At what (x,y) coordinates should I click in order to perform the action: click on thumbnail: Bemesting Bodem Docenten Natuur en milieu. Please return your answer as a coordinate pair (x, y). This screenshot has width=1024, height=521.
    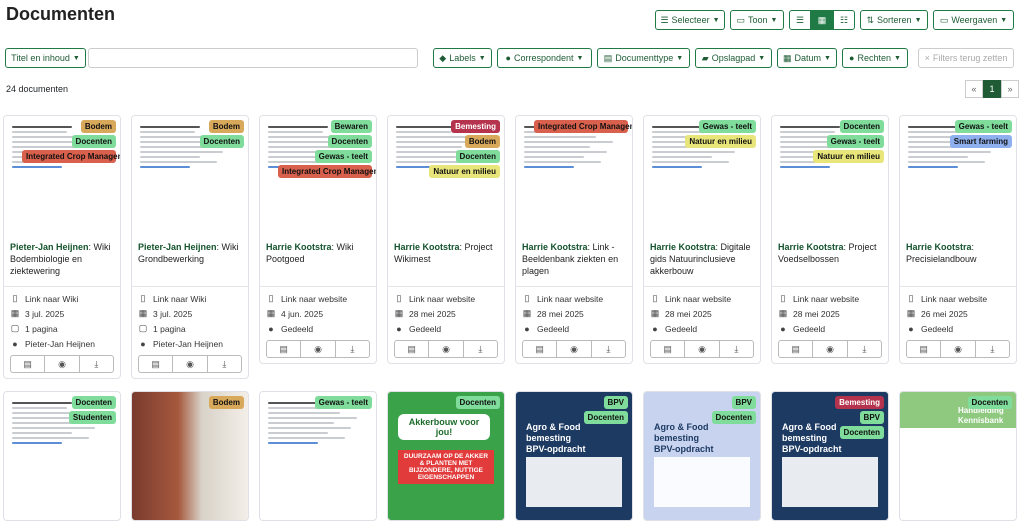
    Looking at the image, I should click on (446, 176).